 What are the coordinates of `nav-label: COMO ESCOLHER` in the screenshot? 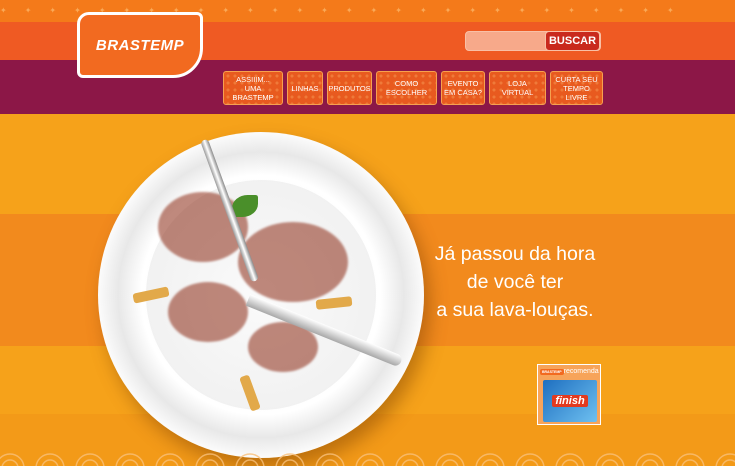 It's located at (406, 88).